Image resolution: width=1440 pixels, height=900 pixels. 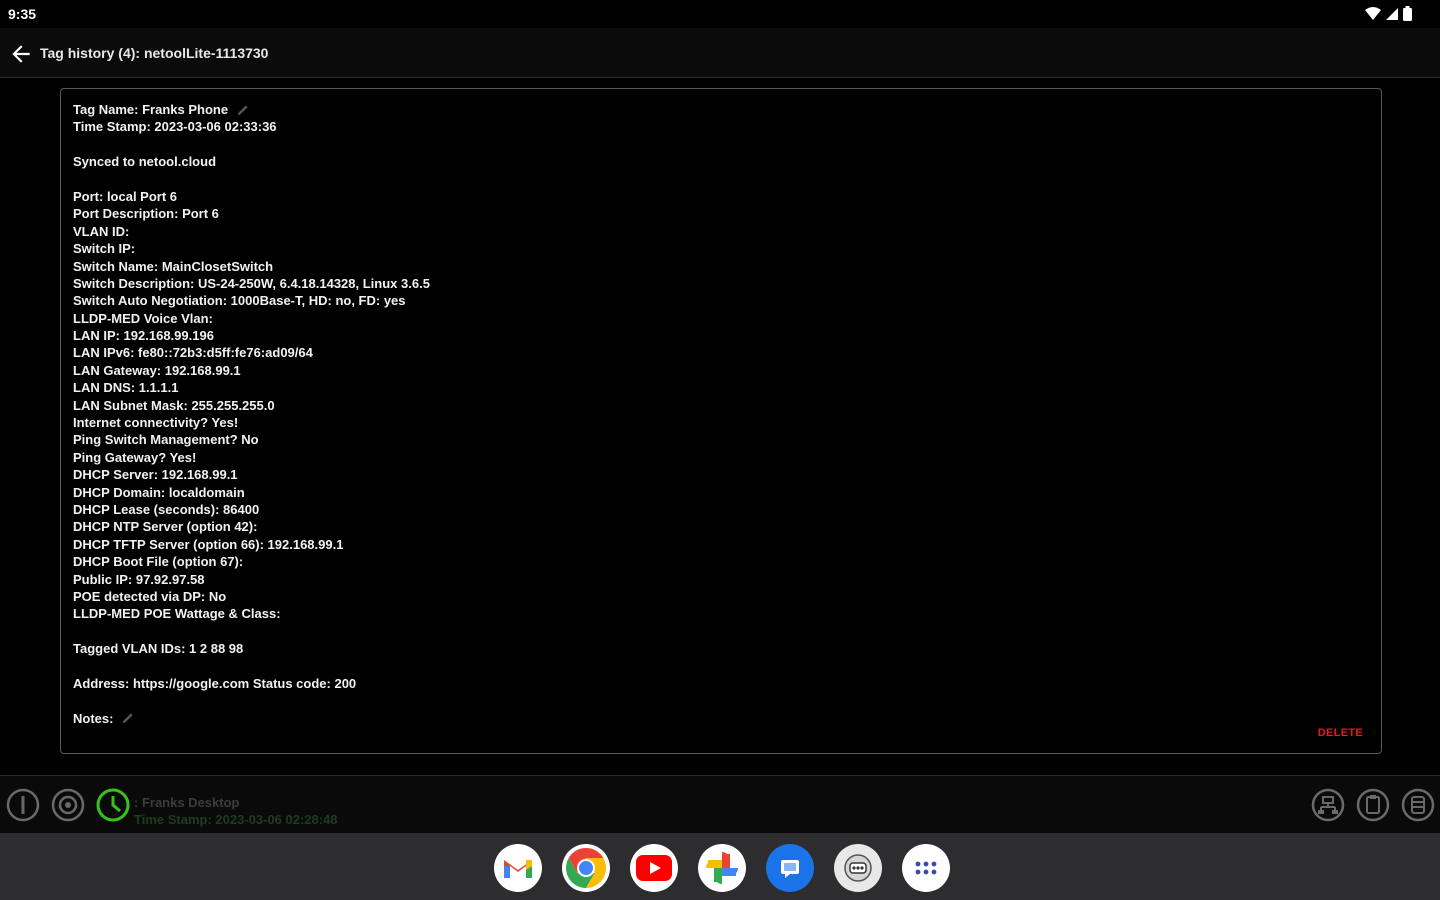 I want to click on tag-name-line: Tag Name: Franks Phone, so click(x=251, y=109).